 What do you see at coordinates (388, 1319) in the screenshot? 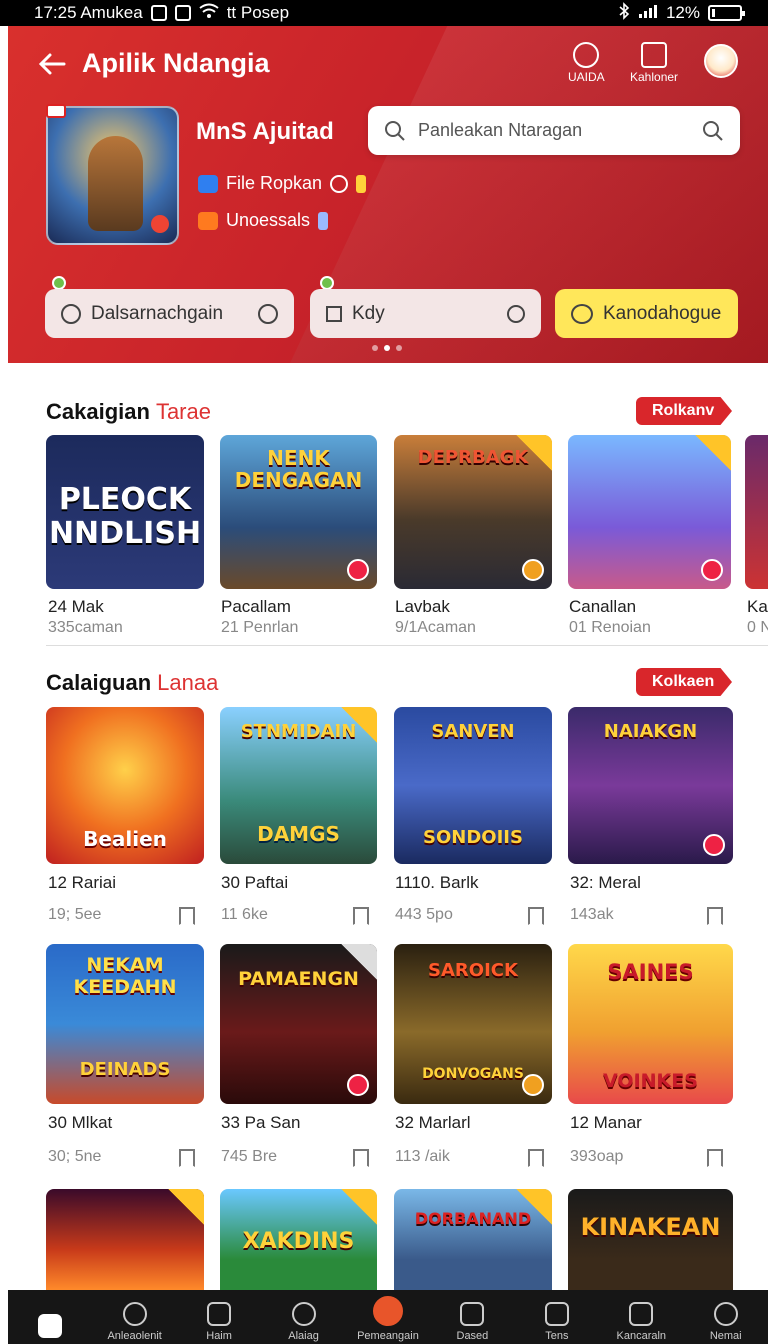
I see `nav-pemeangain: Pemeangain` at bounding box center [388, 1319].